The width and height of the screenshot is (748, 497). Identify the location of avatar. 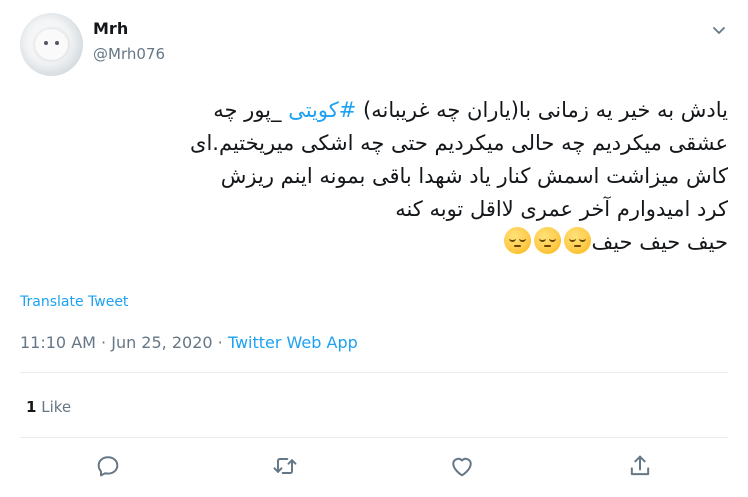
(51, 44).